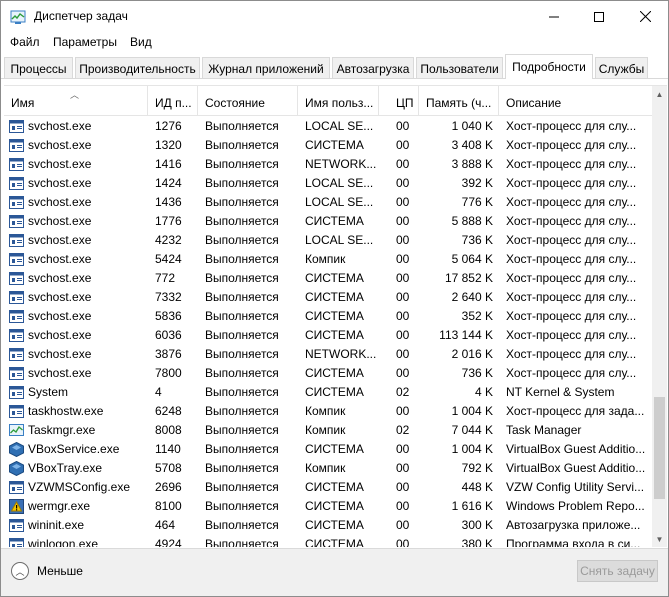 This screenshot has width=669, height=597. Describe the element at coordinates (266, 68) in the screenshot. I see `tab-app-history: Журнал приложений` at that location.